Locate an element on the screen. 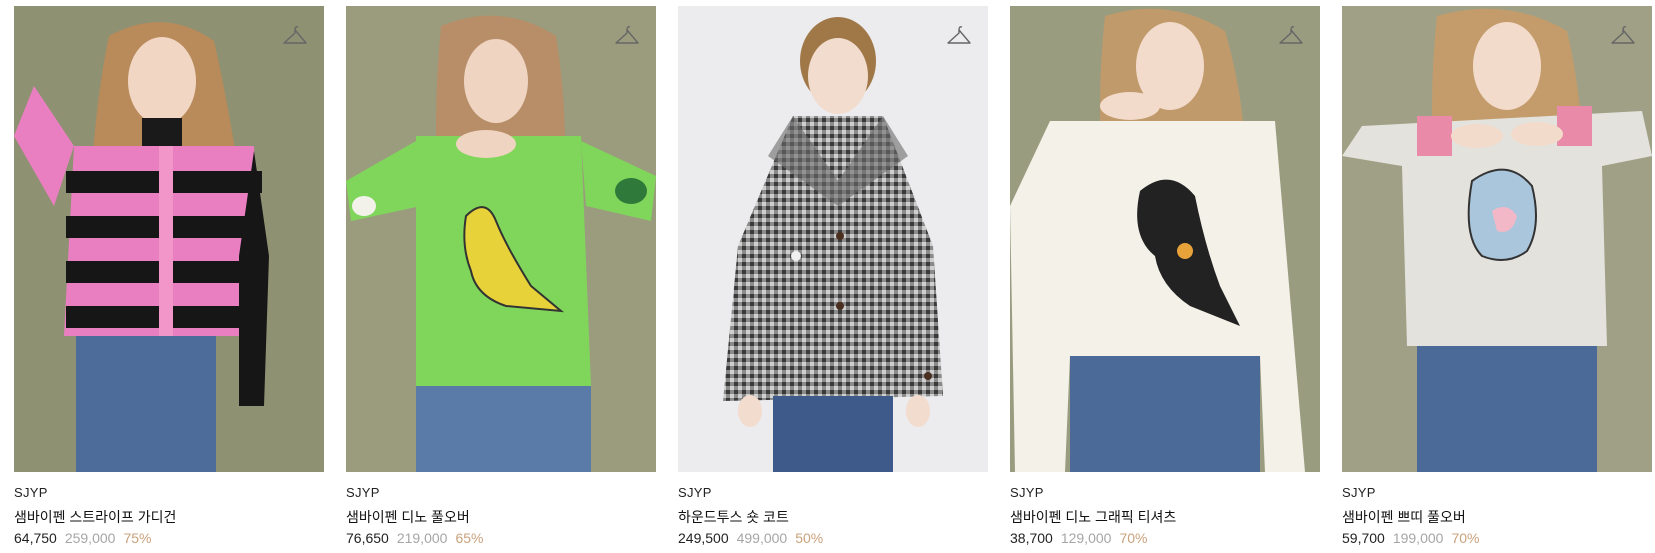  sale-price: 249,500 is located at coordinates (703, 538).